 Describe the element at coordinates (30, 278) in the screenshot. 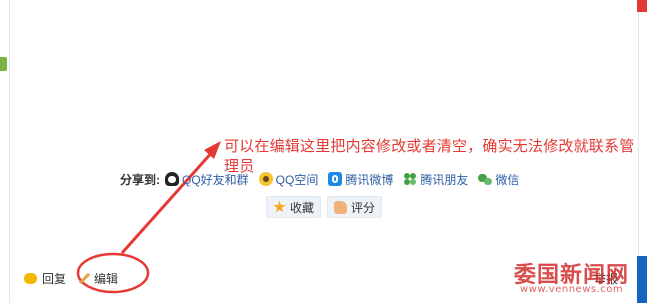

I see `reply-bubble-icon` at that location.